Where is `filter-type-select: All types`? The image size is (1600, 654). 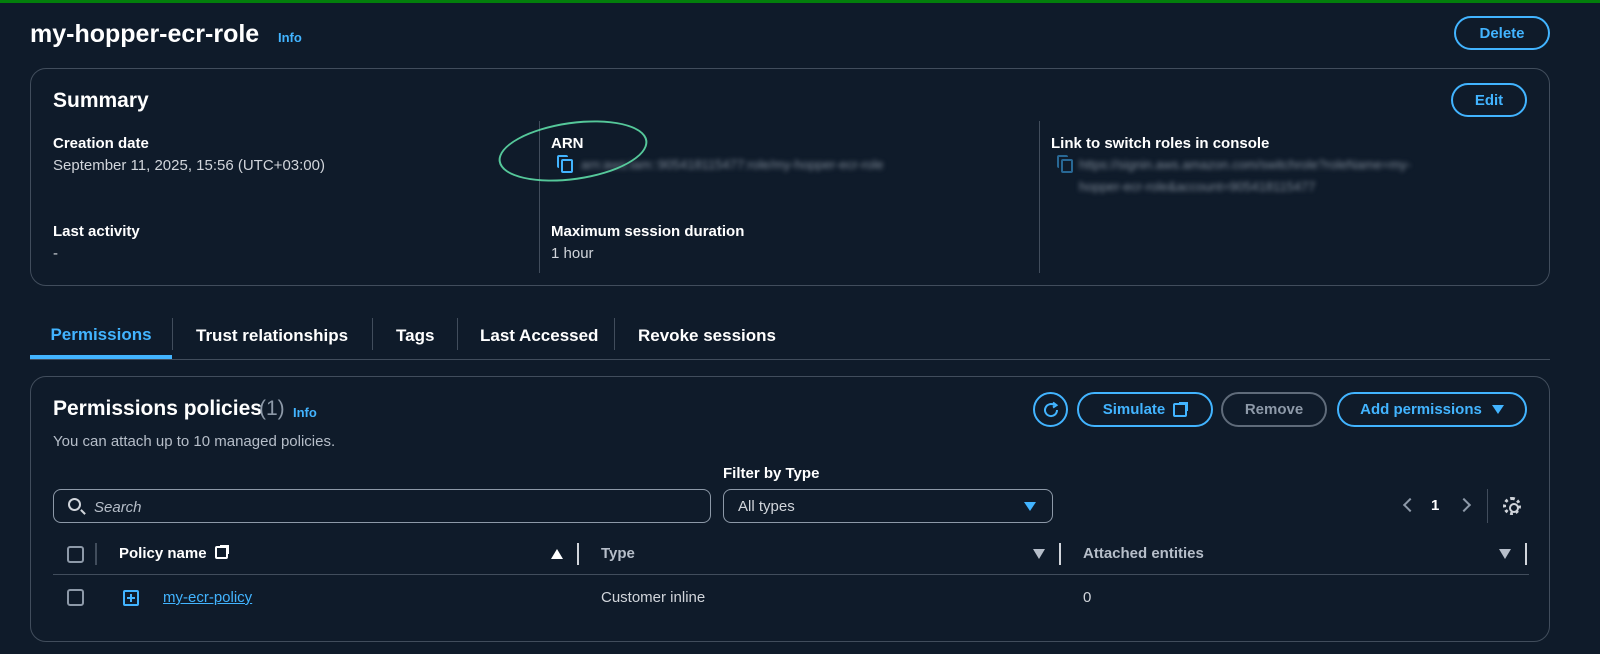 filter-type-select: All types is located at coordinates (888, 506).